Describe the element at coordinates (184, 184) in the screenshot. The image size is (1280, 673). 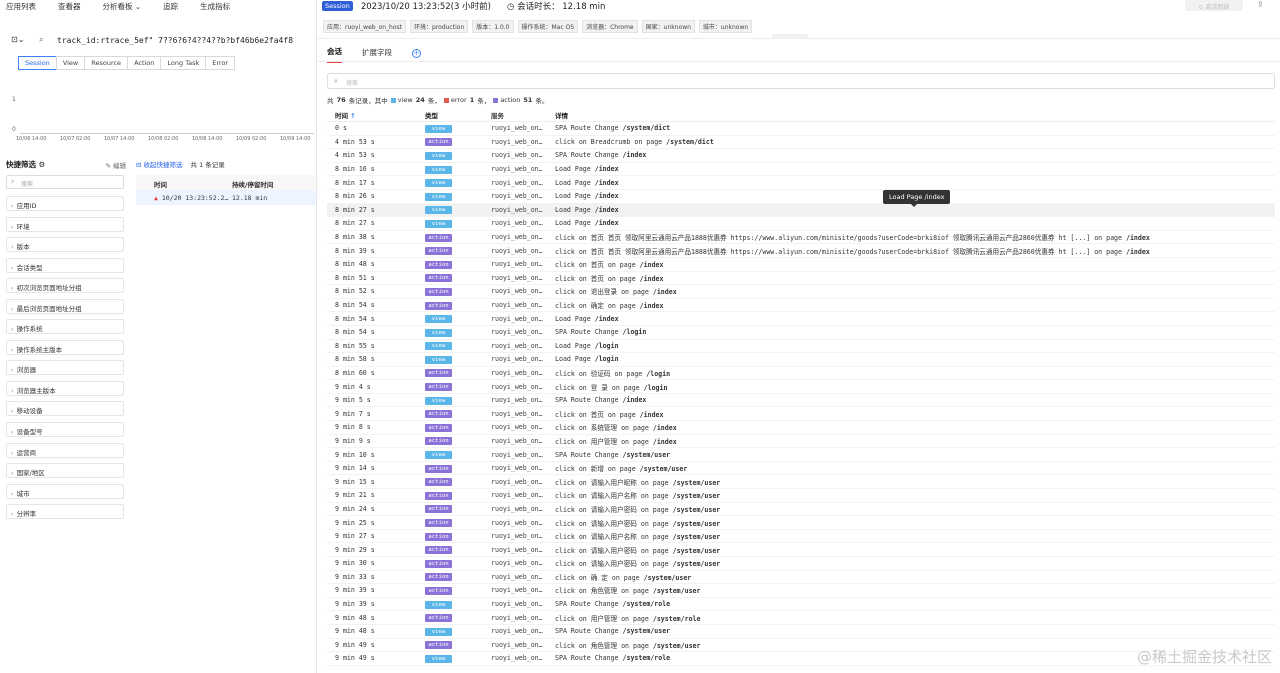
I see `col-time: 时间` at that location.